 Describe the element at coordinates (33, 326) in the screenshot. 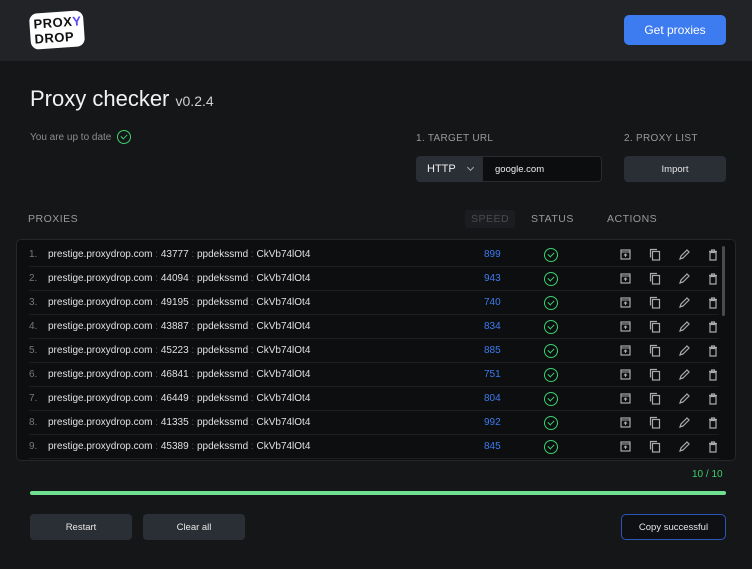

I see `row-number: 4.` at that location.